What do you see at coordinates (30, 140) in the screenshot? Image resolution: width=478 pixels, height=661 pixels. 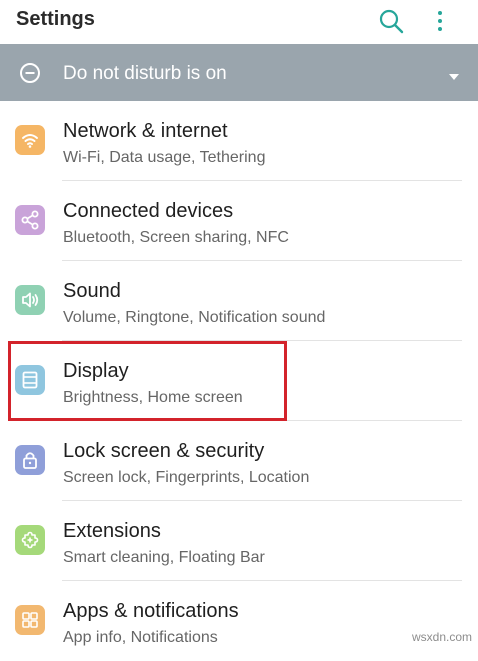 I see `wifi-icon` at bounding box center [30, 140].